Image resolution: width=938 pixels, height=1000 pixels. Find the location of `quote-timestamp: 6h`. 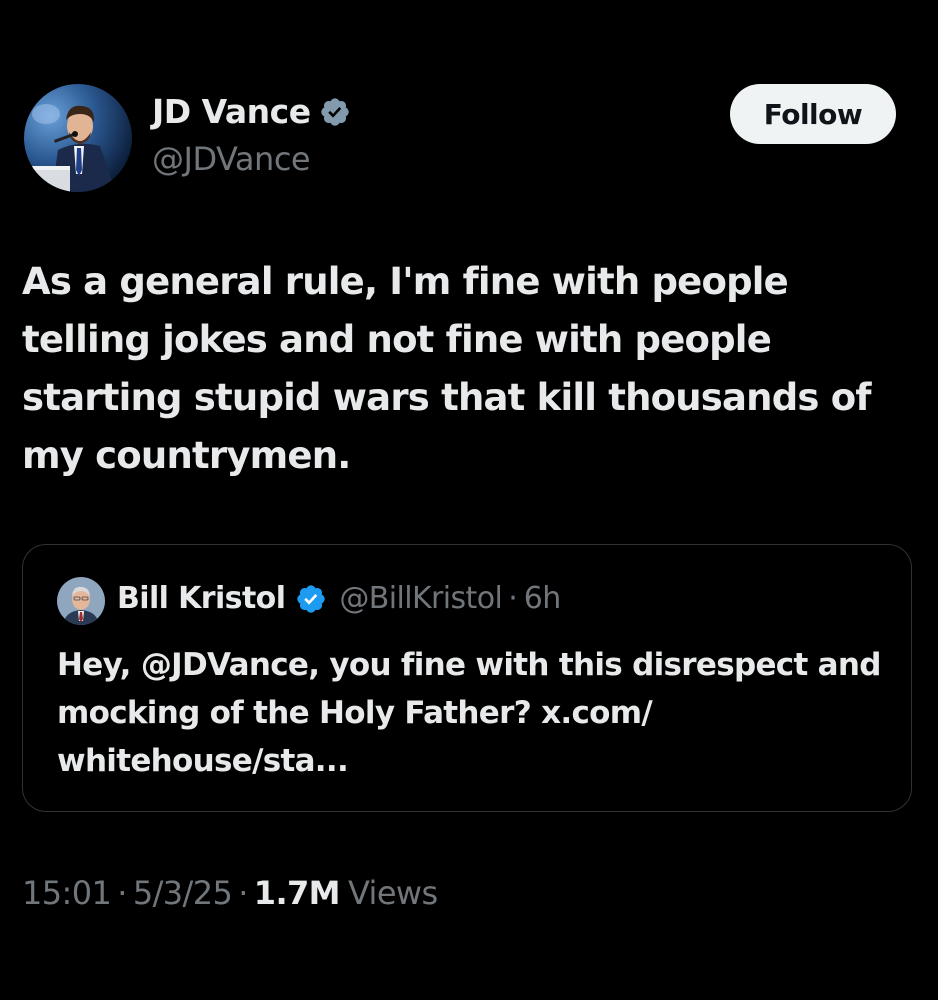

quote-timestamp: 6h is located at coordinates (543, 598).